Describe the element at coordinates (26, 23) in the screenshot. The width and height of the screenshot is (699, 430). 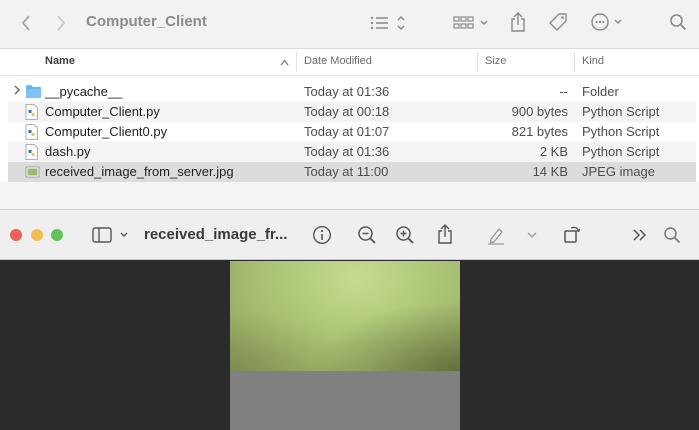
I see `back-arrow-icon` at that location.